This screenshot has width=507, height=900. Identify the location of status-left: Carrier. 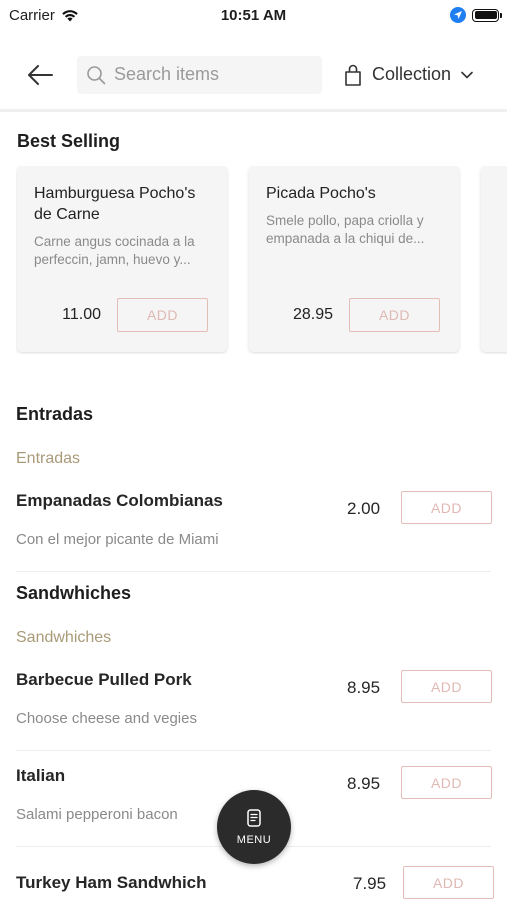
(44, 15).